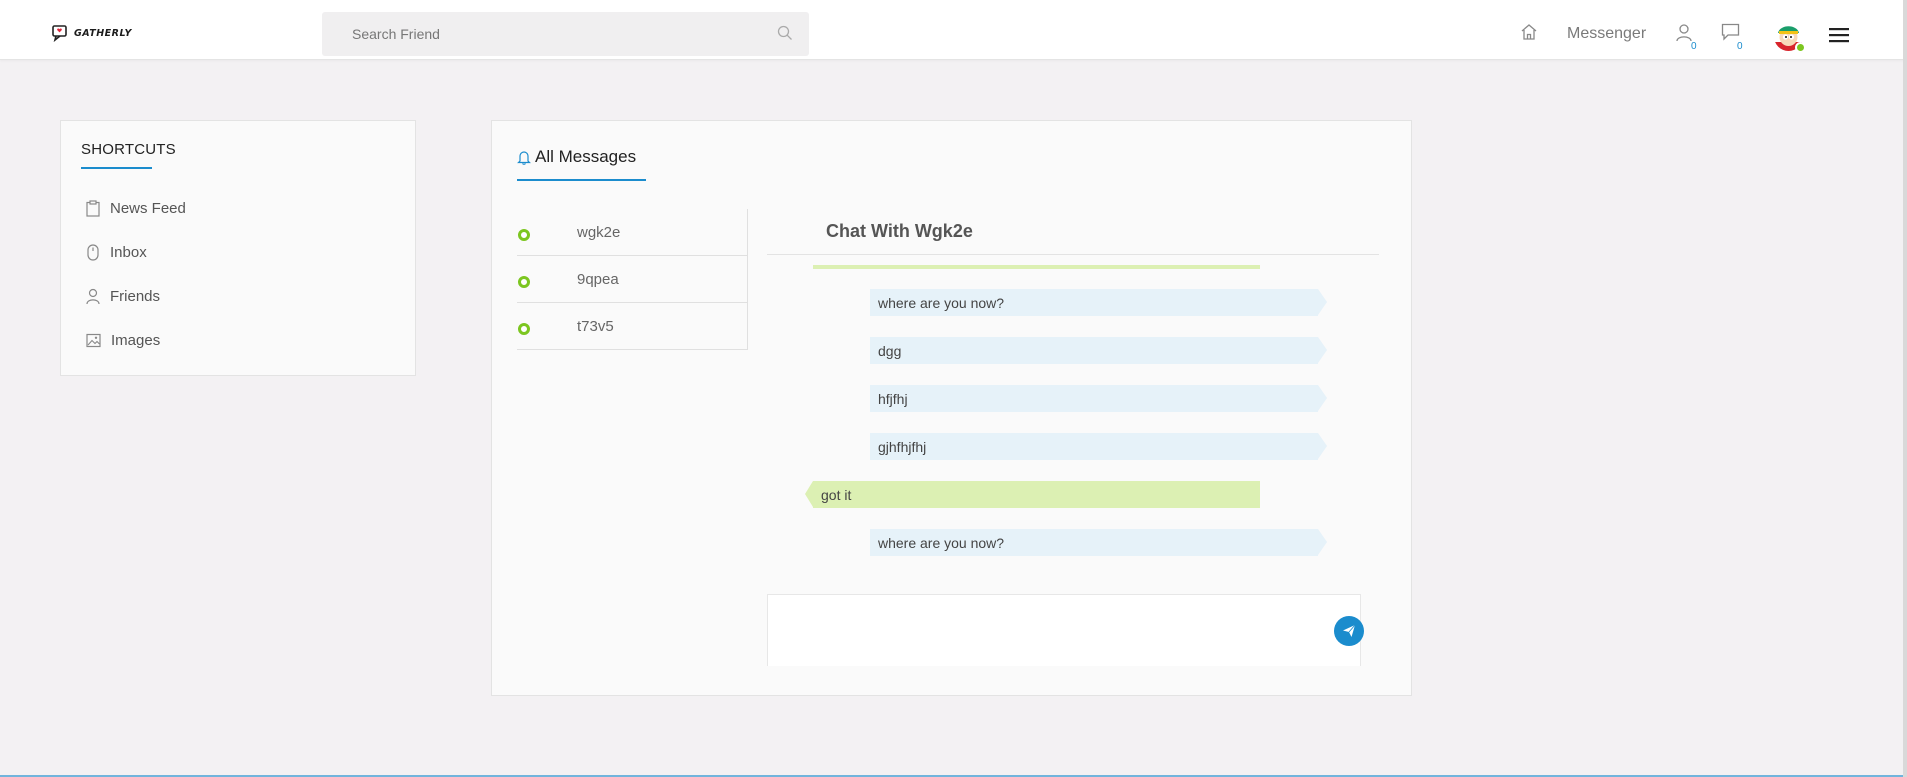  Describe the element at coordinates (136, 340) in the screenshot. I see `sidebar-item-label: Images` at that location.